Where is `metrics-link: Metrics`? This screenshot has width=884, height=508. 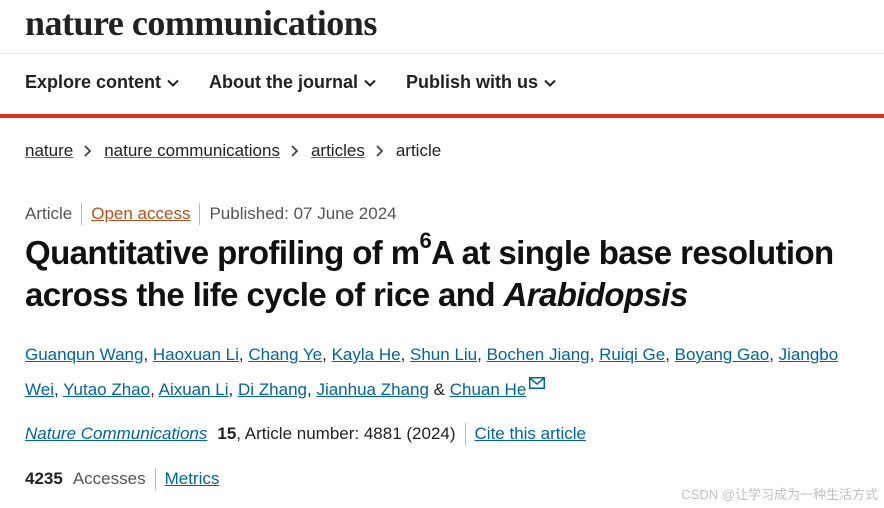
metrics-link: Metrics is located at coordinates (192, 479).